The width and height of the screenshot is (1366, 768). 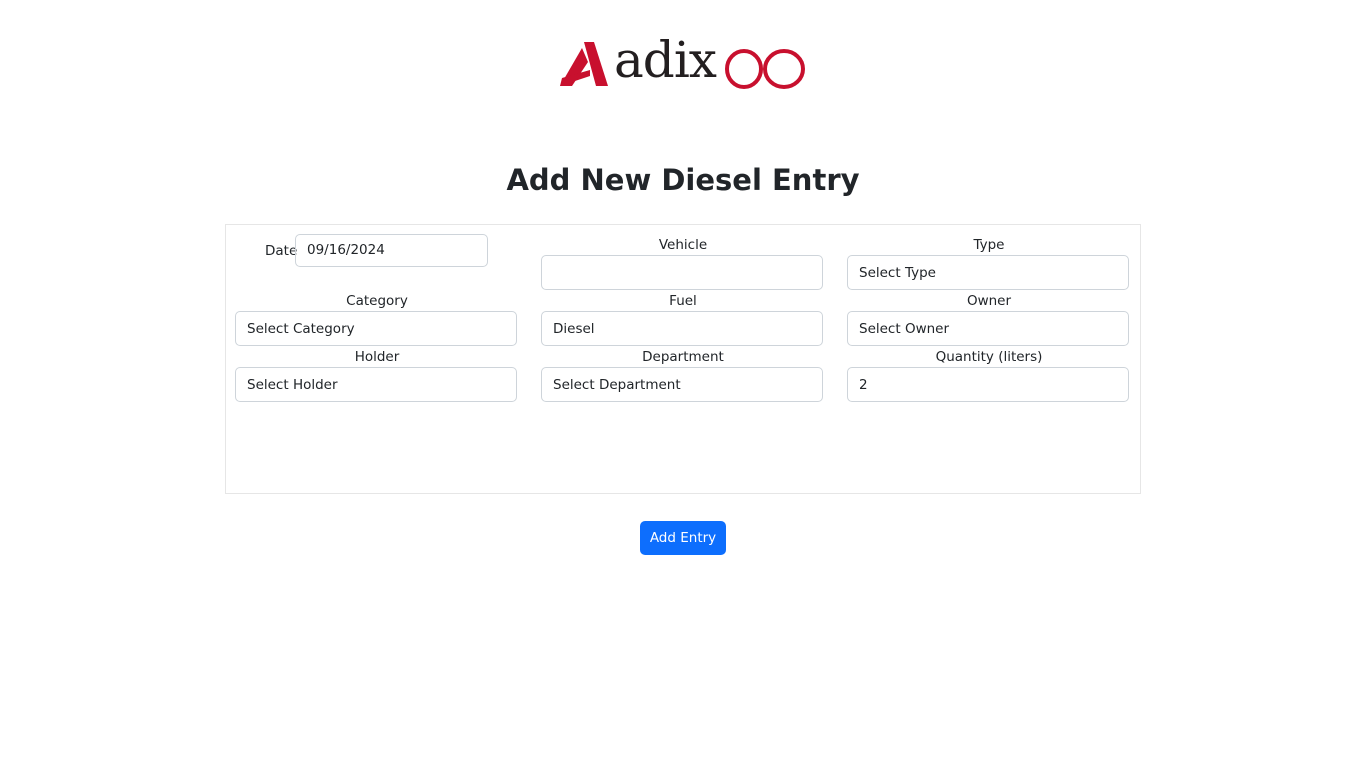 What do you see at coordinates (683, 301) in the screenshot?
I see `fuel-label: Fuel` at bounding box center [683, 301].